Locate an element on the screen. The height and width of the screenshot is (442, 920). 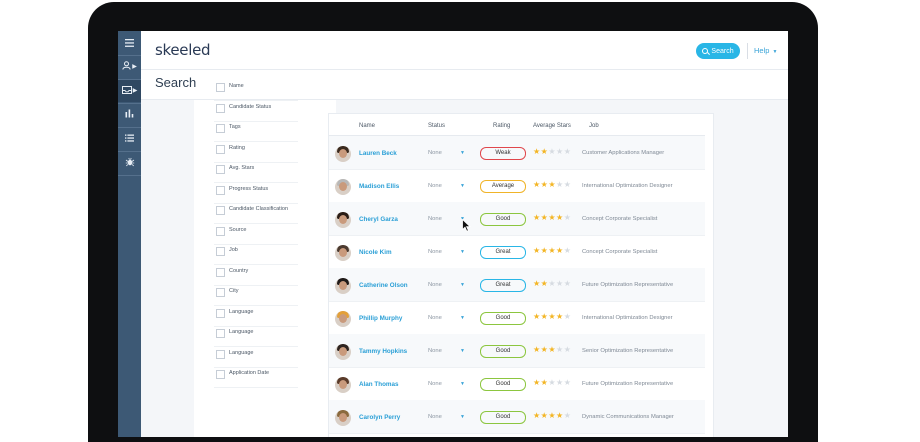
list-nav is located at coordinates (129, 139).